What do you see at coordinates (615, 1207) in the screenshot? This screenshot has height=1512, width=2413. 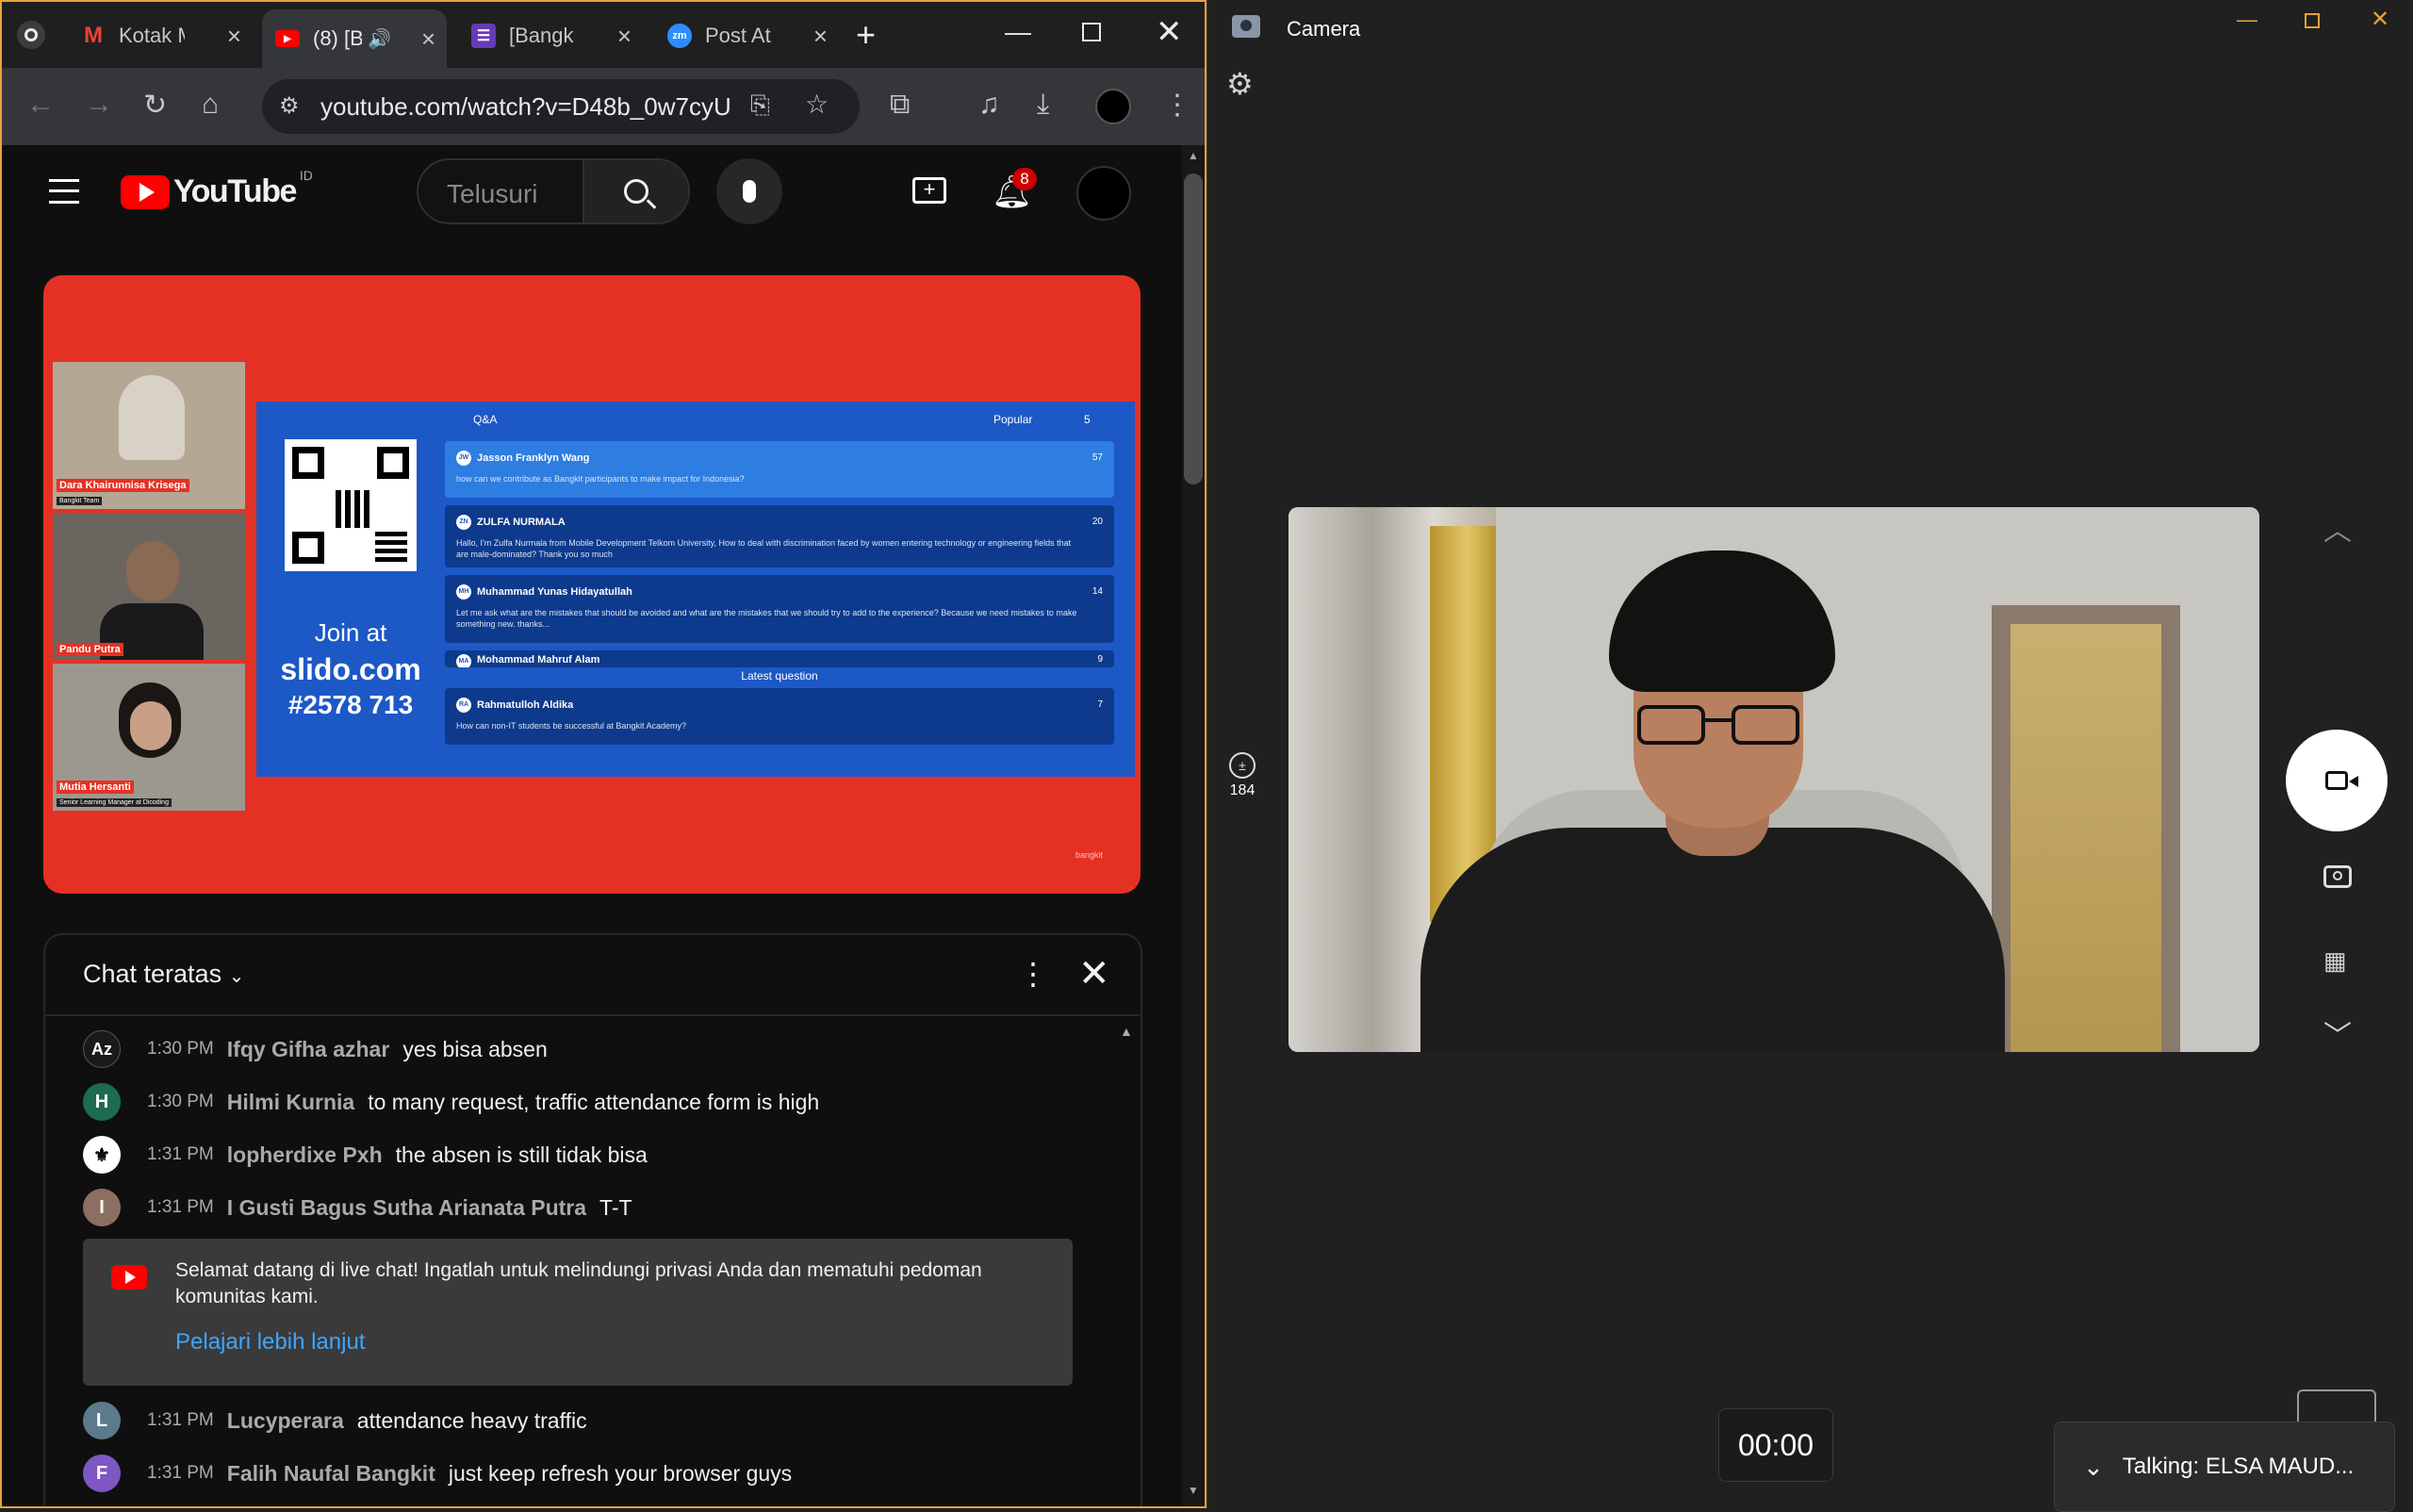 I see `chat-text: T-T` at bounding box center [615, 1207].